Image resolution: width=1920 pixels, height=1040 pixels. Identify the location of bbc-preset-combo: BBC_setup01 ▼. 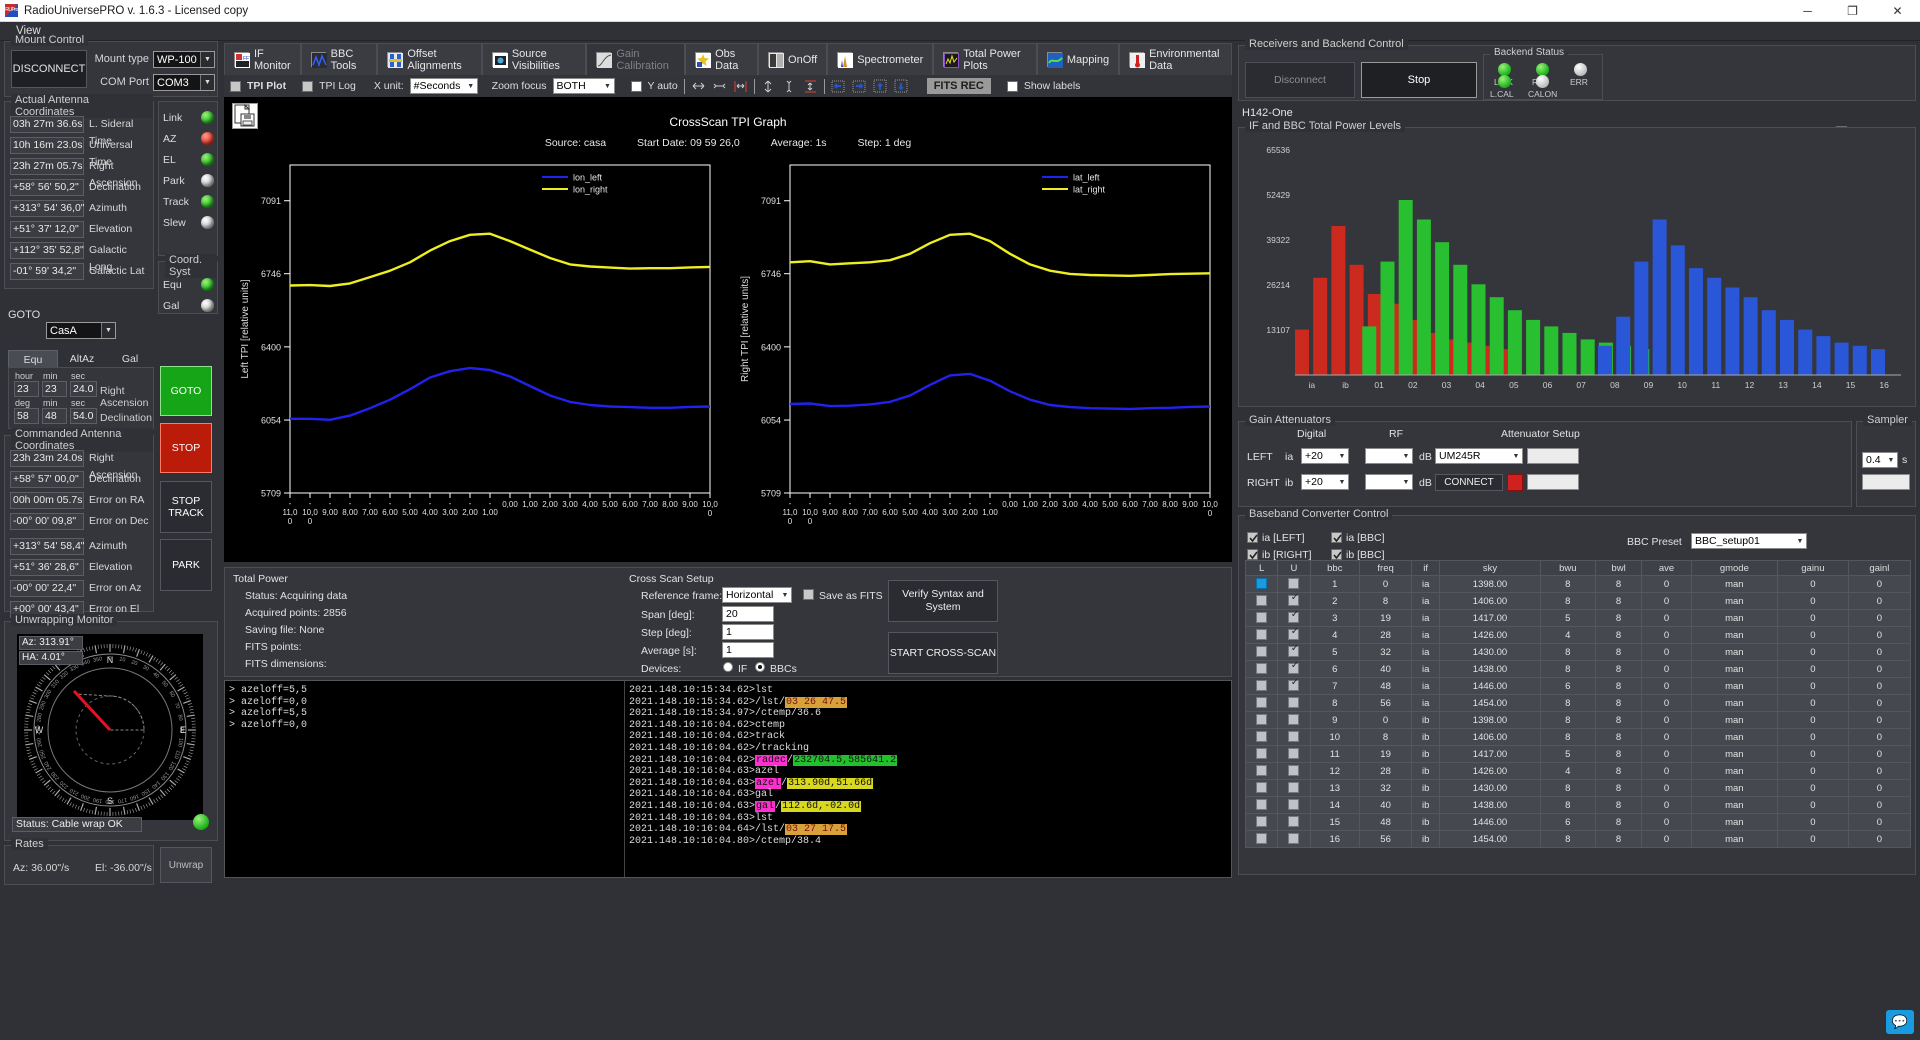
(1749, 541).